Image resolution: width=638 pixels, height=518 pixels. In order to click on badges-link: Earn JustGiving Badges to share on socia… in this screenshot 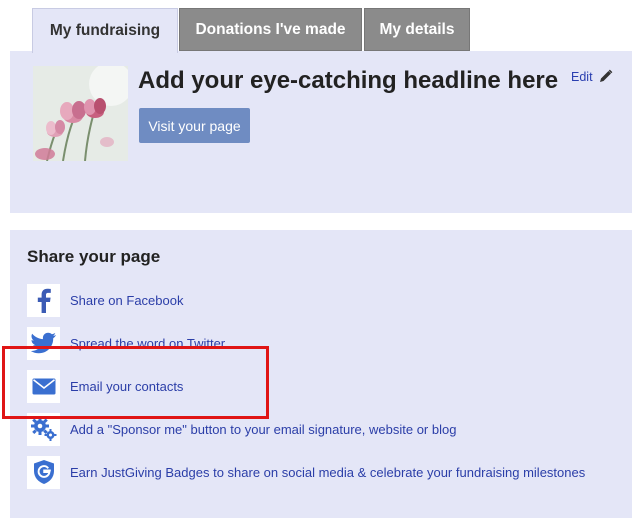, I will do `click(306, 472)`.